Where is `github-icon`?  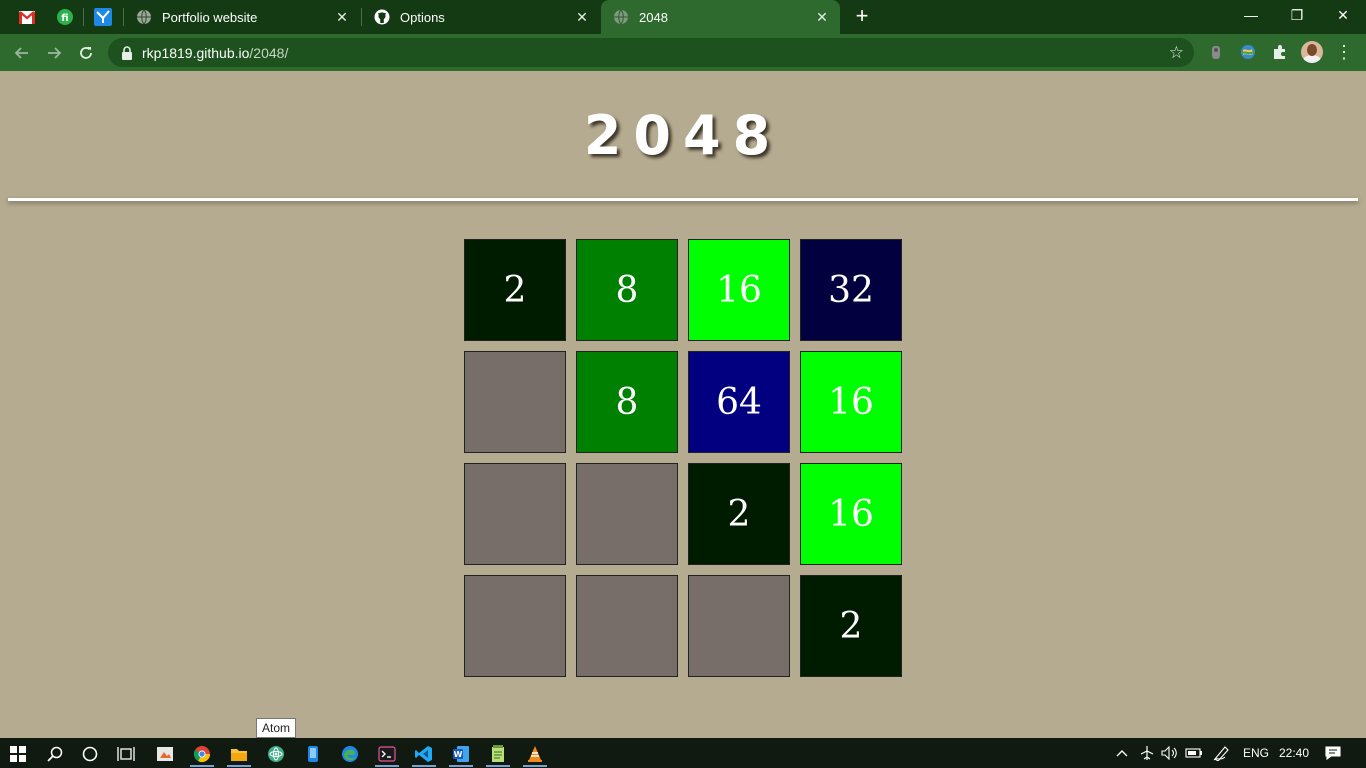
github-icon is located at coordinates (382, 17).